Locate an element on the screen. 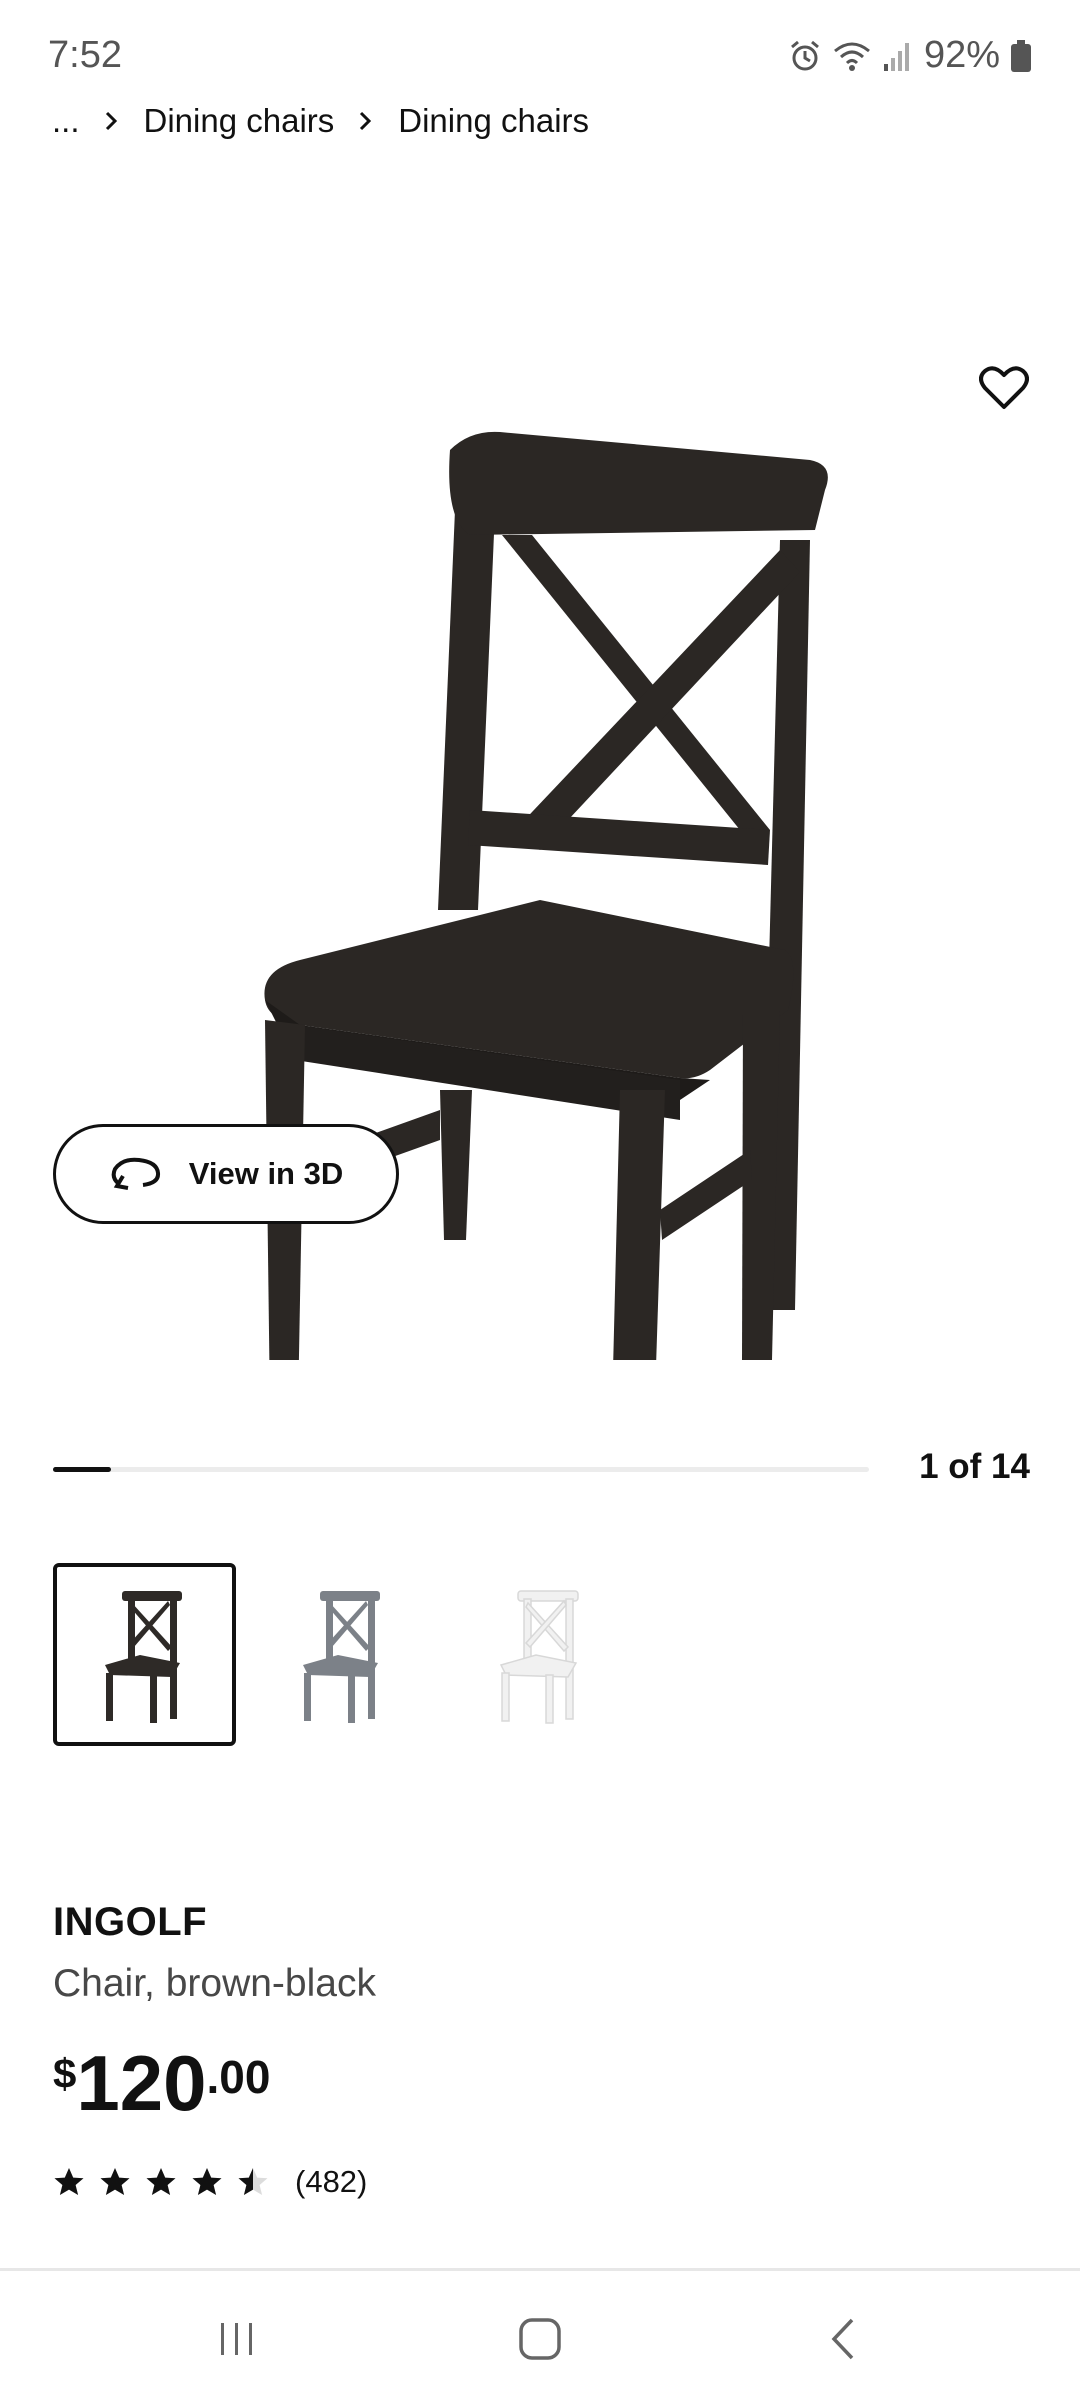  wifi-icon is located at coordinates (852, 56).